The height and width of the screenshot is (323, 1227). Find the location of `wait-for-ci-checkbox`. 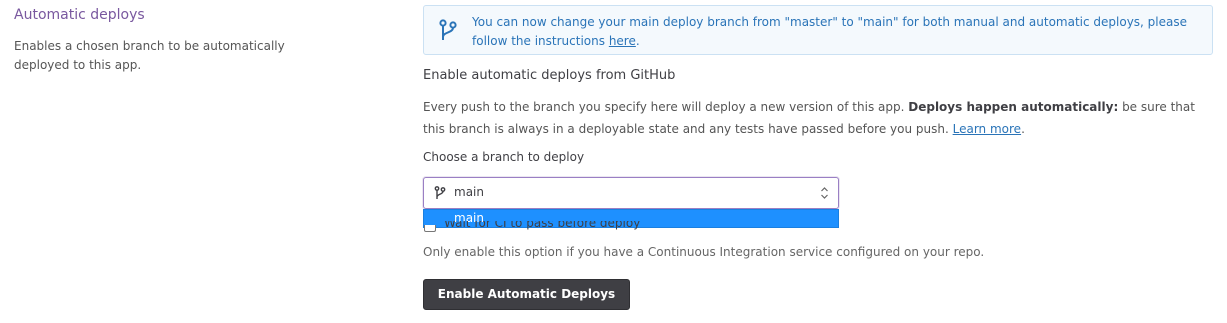

wait-for-ci-checkbox is located at coordinates (430, 228).